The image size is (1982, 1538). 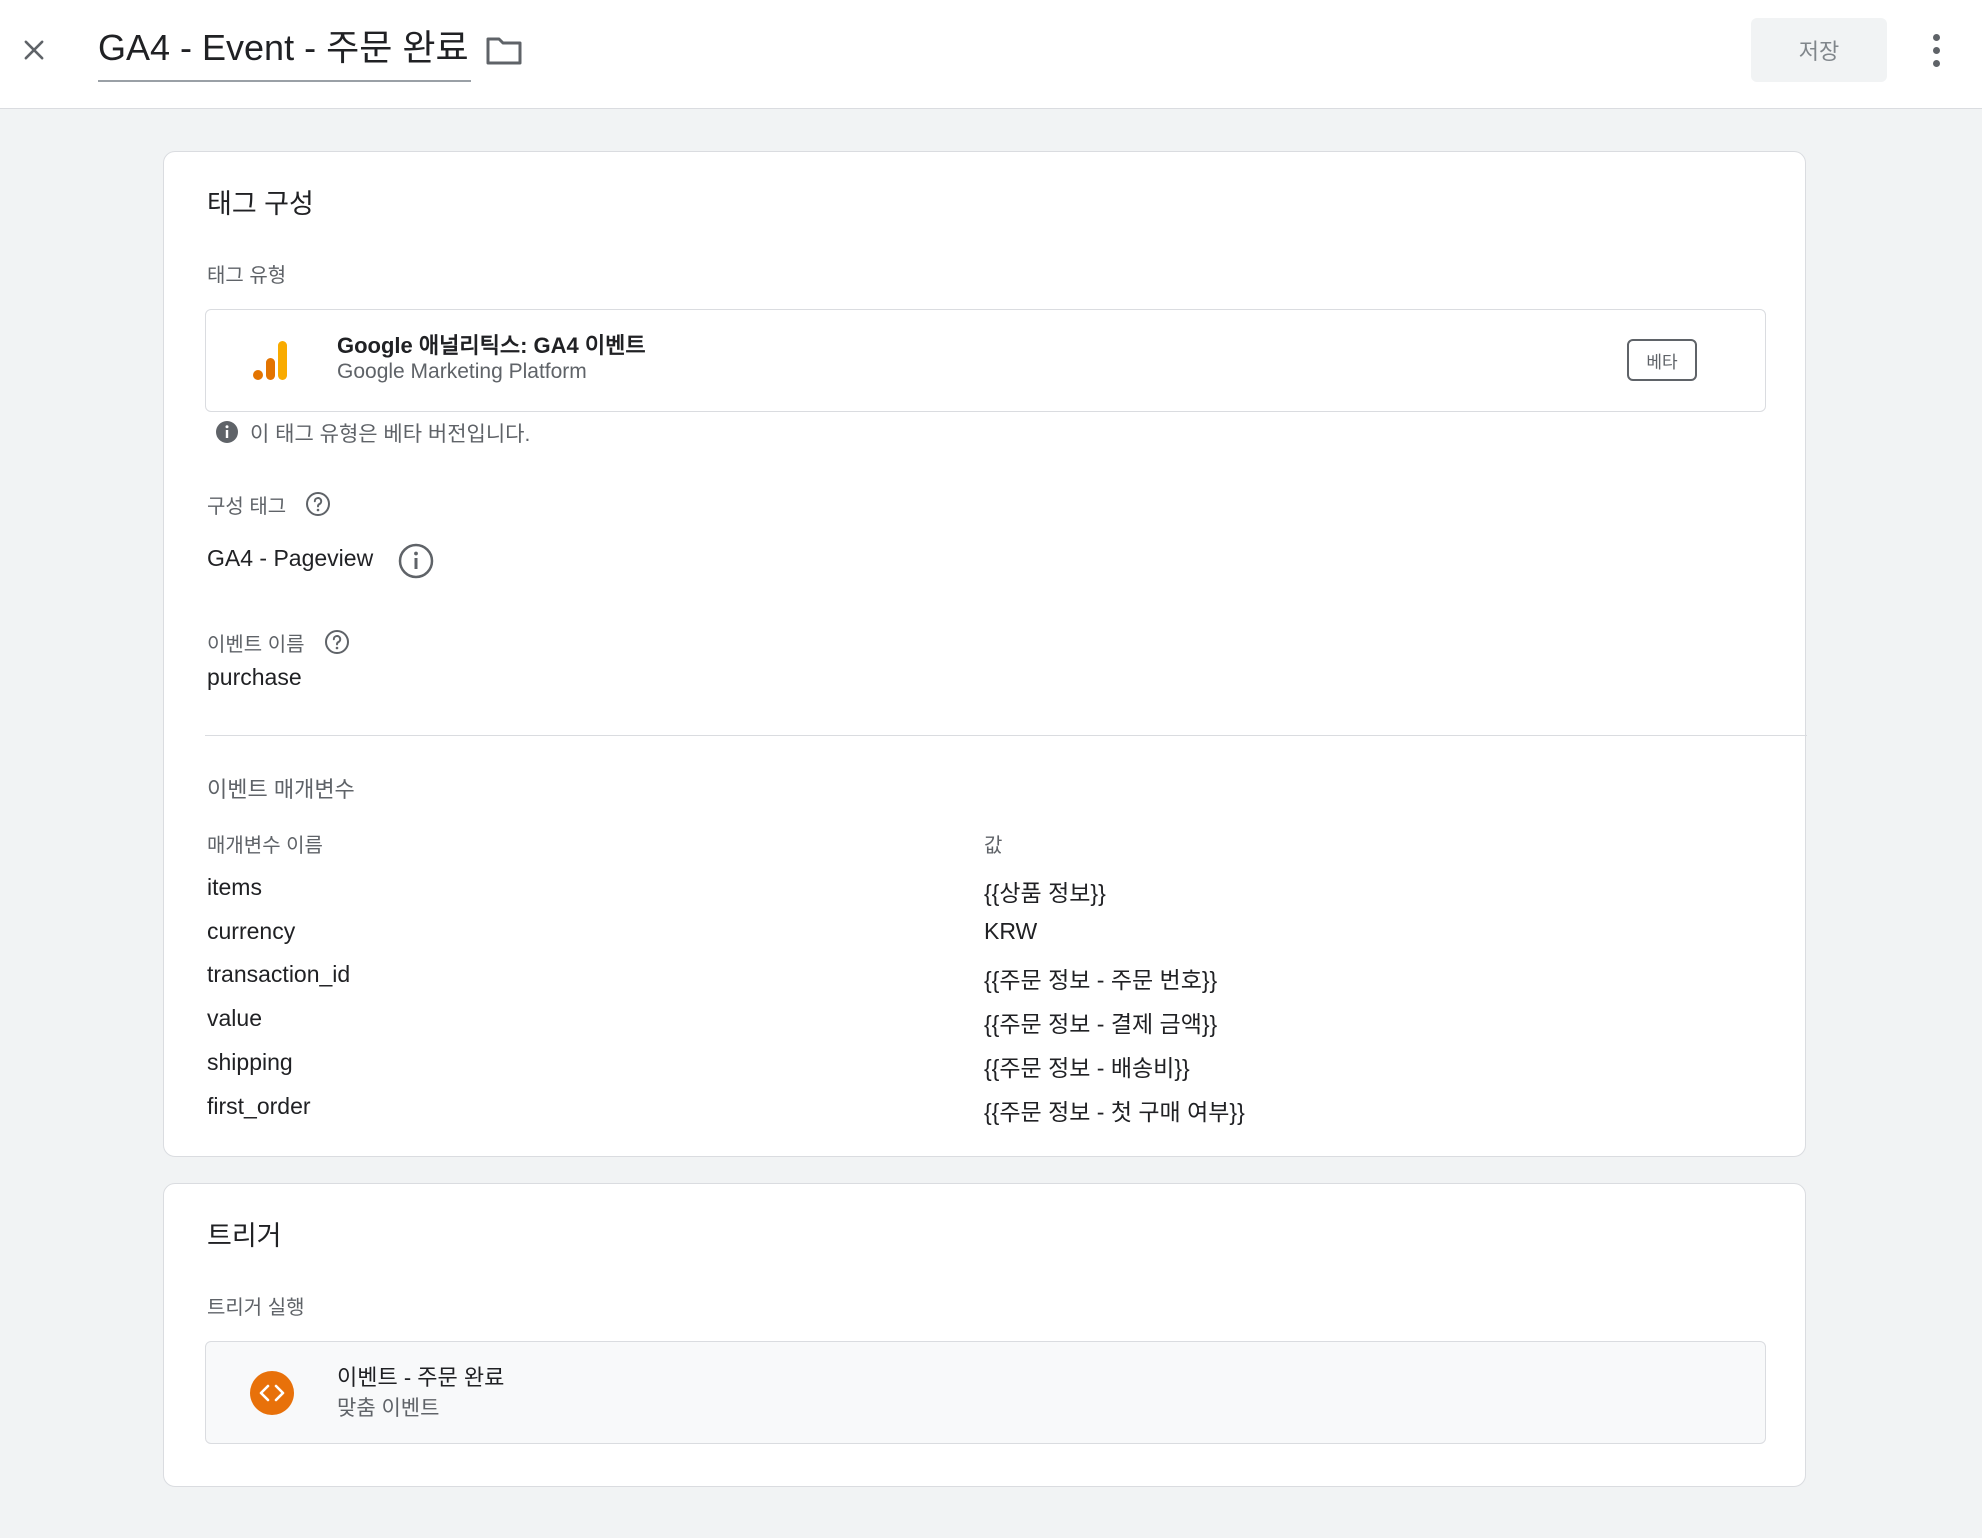 What do you see at coordinates (504, 50) in the screenshot?
I see `folder-icon` at bounding box center [504, 50].